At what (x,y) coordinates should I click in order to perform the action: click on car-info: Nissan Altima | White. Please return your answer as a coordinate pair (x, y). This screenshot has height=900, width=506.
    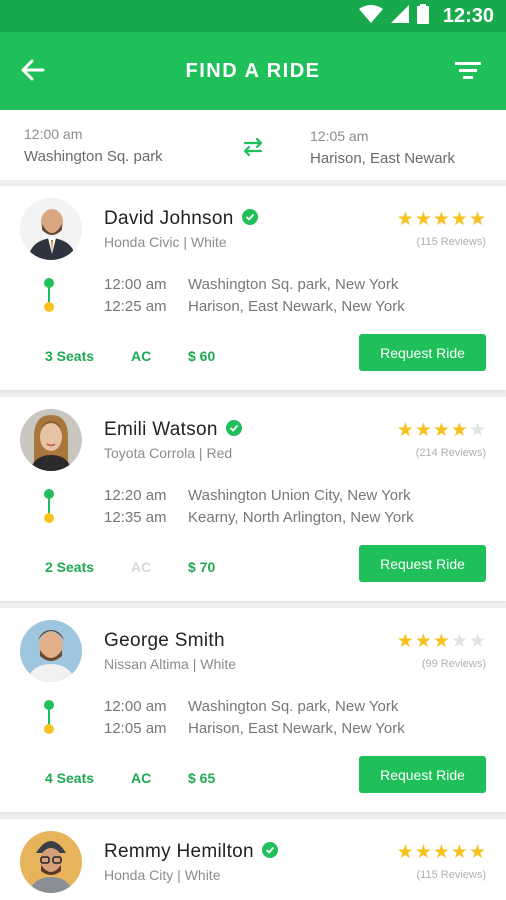
    Looking at the image, I should click on (170, 664).